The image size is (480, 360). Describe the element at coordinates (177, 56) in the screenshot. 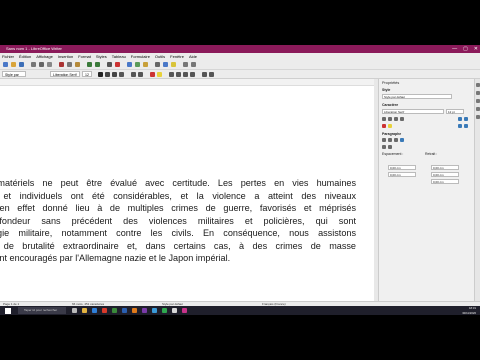

I see `menu-window: Fenêtre` at that location.